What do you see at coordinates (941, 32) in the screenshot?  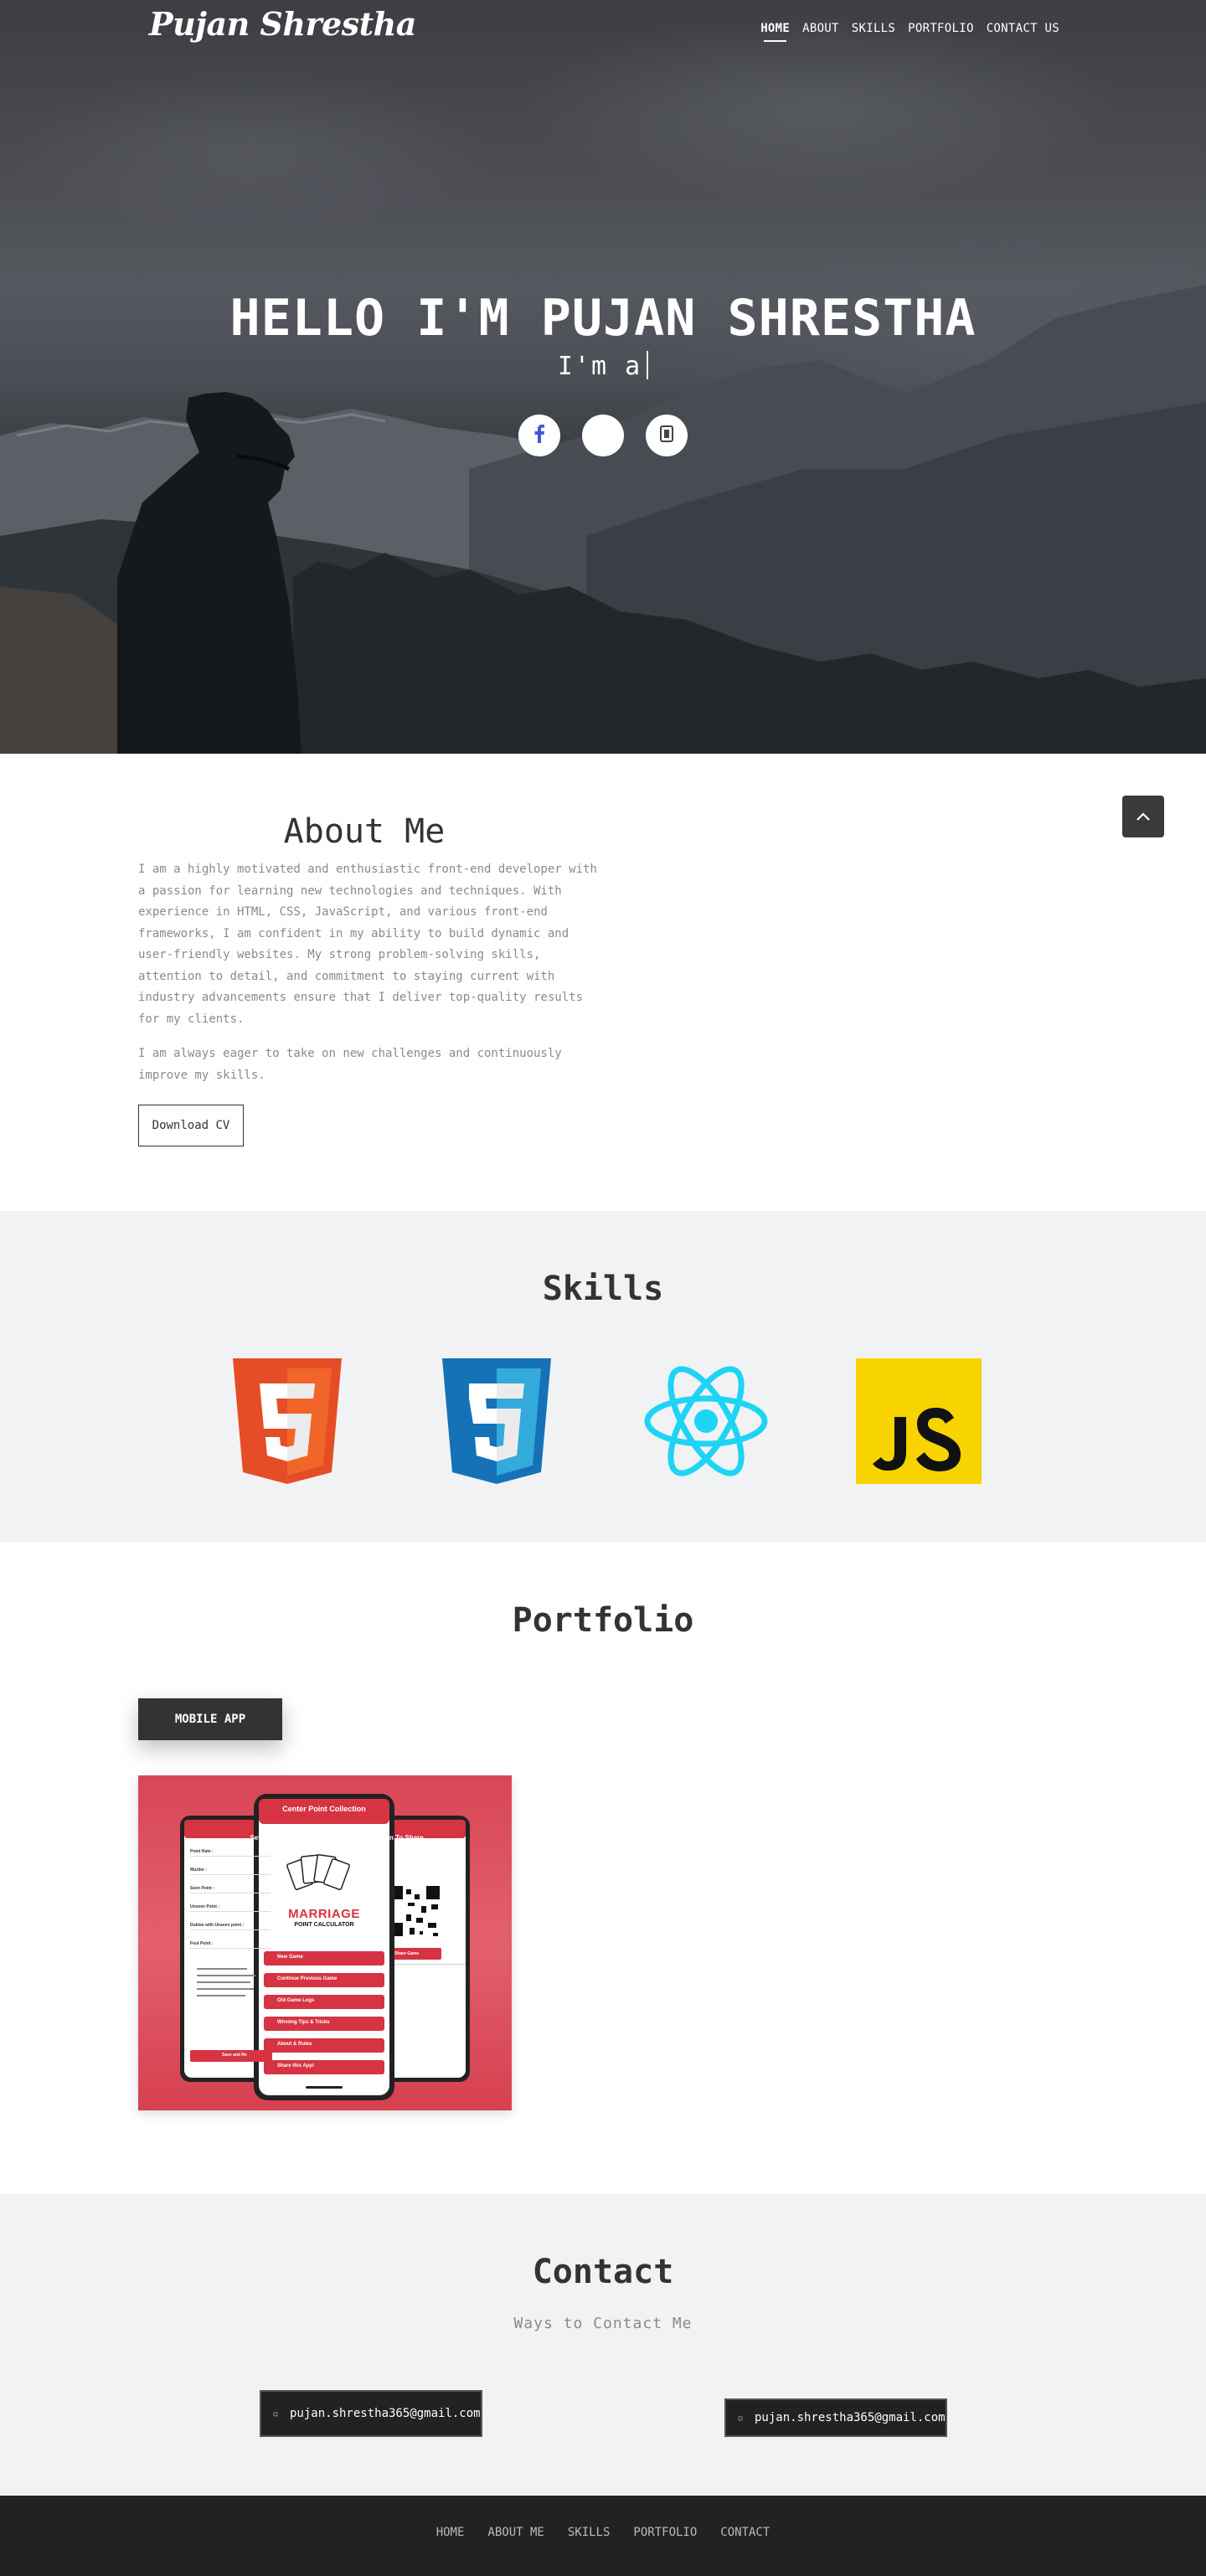 I see `nav-item-portfolio: PORTFOLIO` at bounding box center [941, 32].